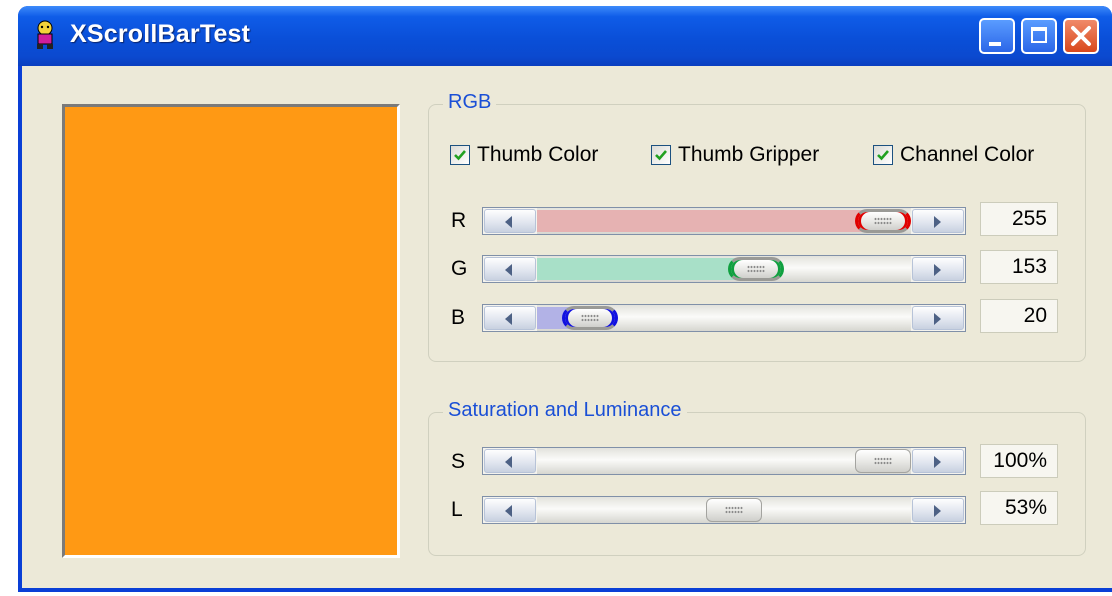 Image resolution: width=1112 pixels, height=596 pixels. What do you see at coordinates (565, 410) in the screenshot?
I see `sl-group-title: Saturation and Luminance` at bounding box center [565, 410].